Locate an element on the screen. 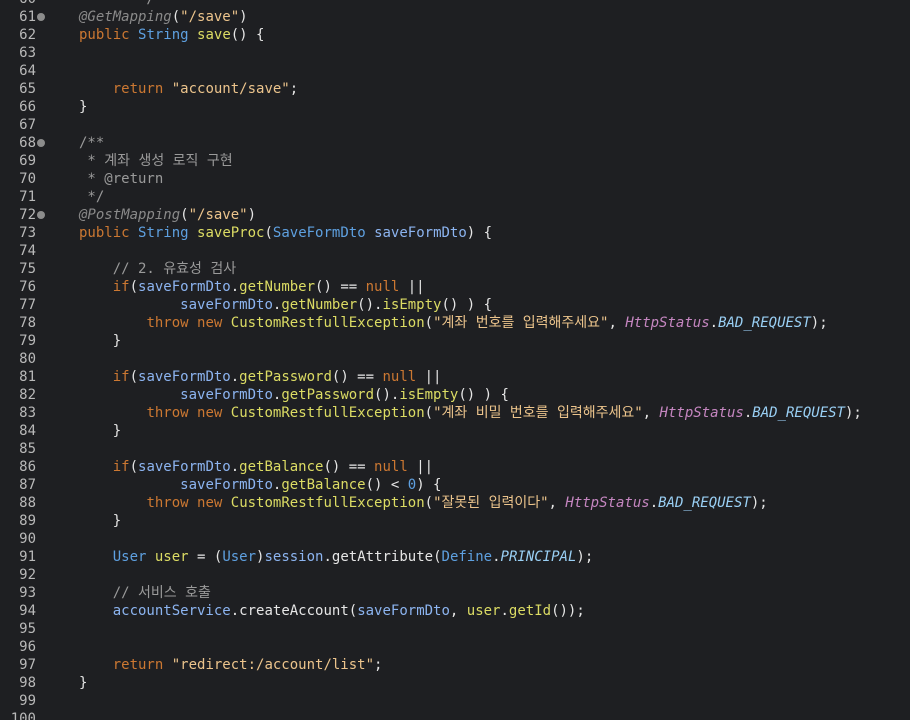 This screenshot has width=910, height=720. code-line: 95 is located at coordinates (455, 629).